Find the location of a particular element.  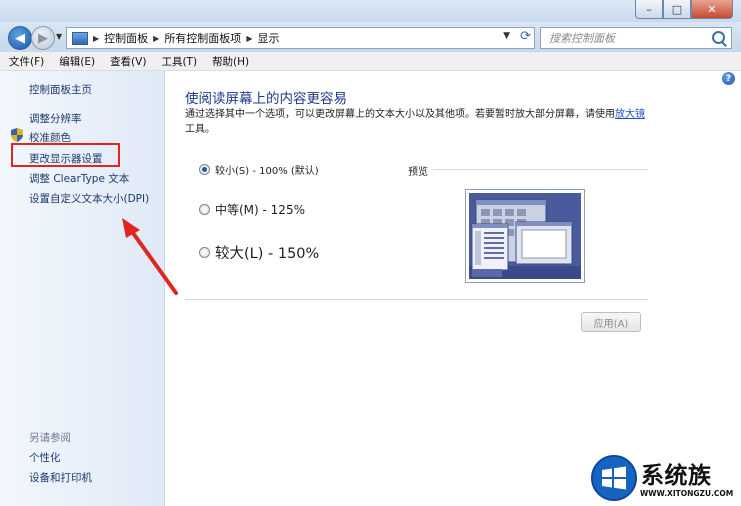

forward-icon: ▶ is located at coordinates (43, 38).